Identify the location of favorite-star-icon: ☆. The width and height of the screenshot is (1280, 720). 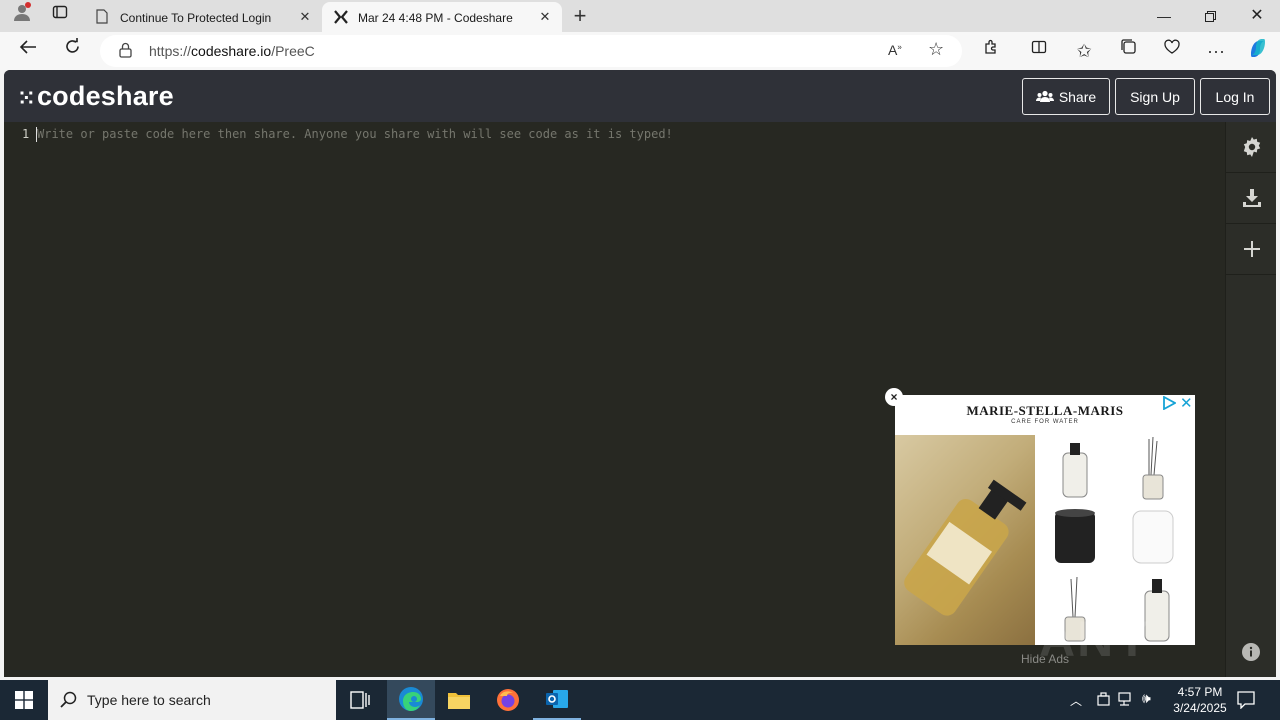
(936, 49).